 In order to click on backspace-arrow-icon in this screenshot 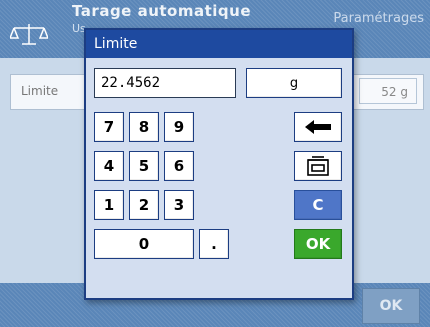, I will do `click(318, 127)`.